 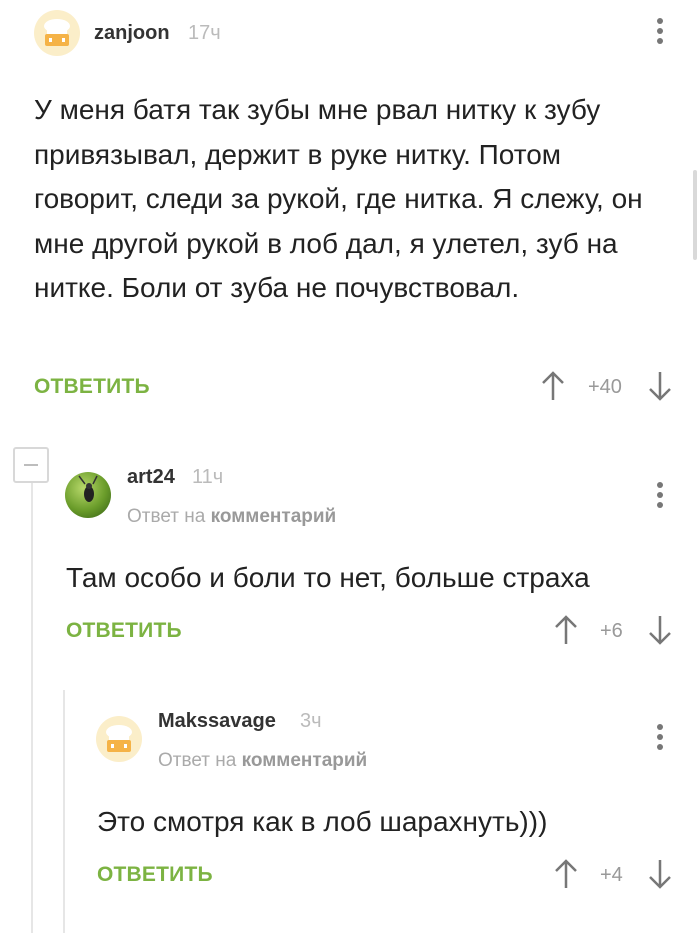 I want to click on comment-rating: +40, so click(x=605, y=387).